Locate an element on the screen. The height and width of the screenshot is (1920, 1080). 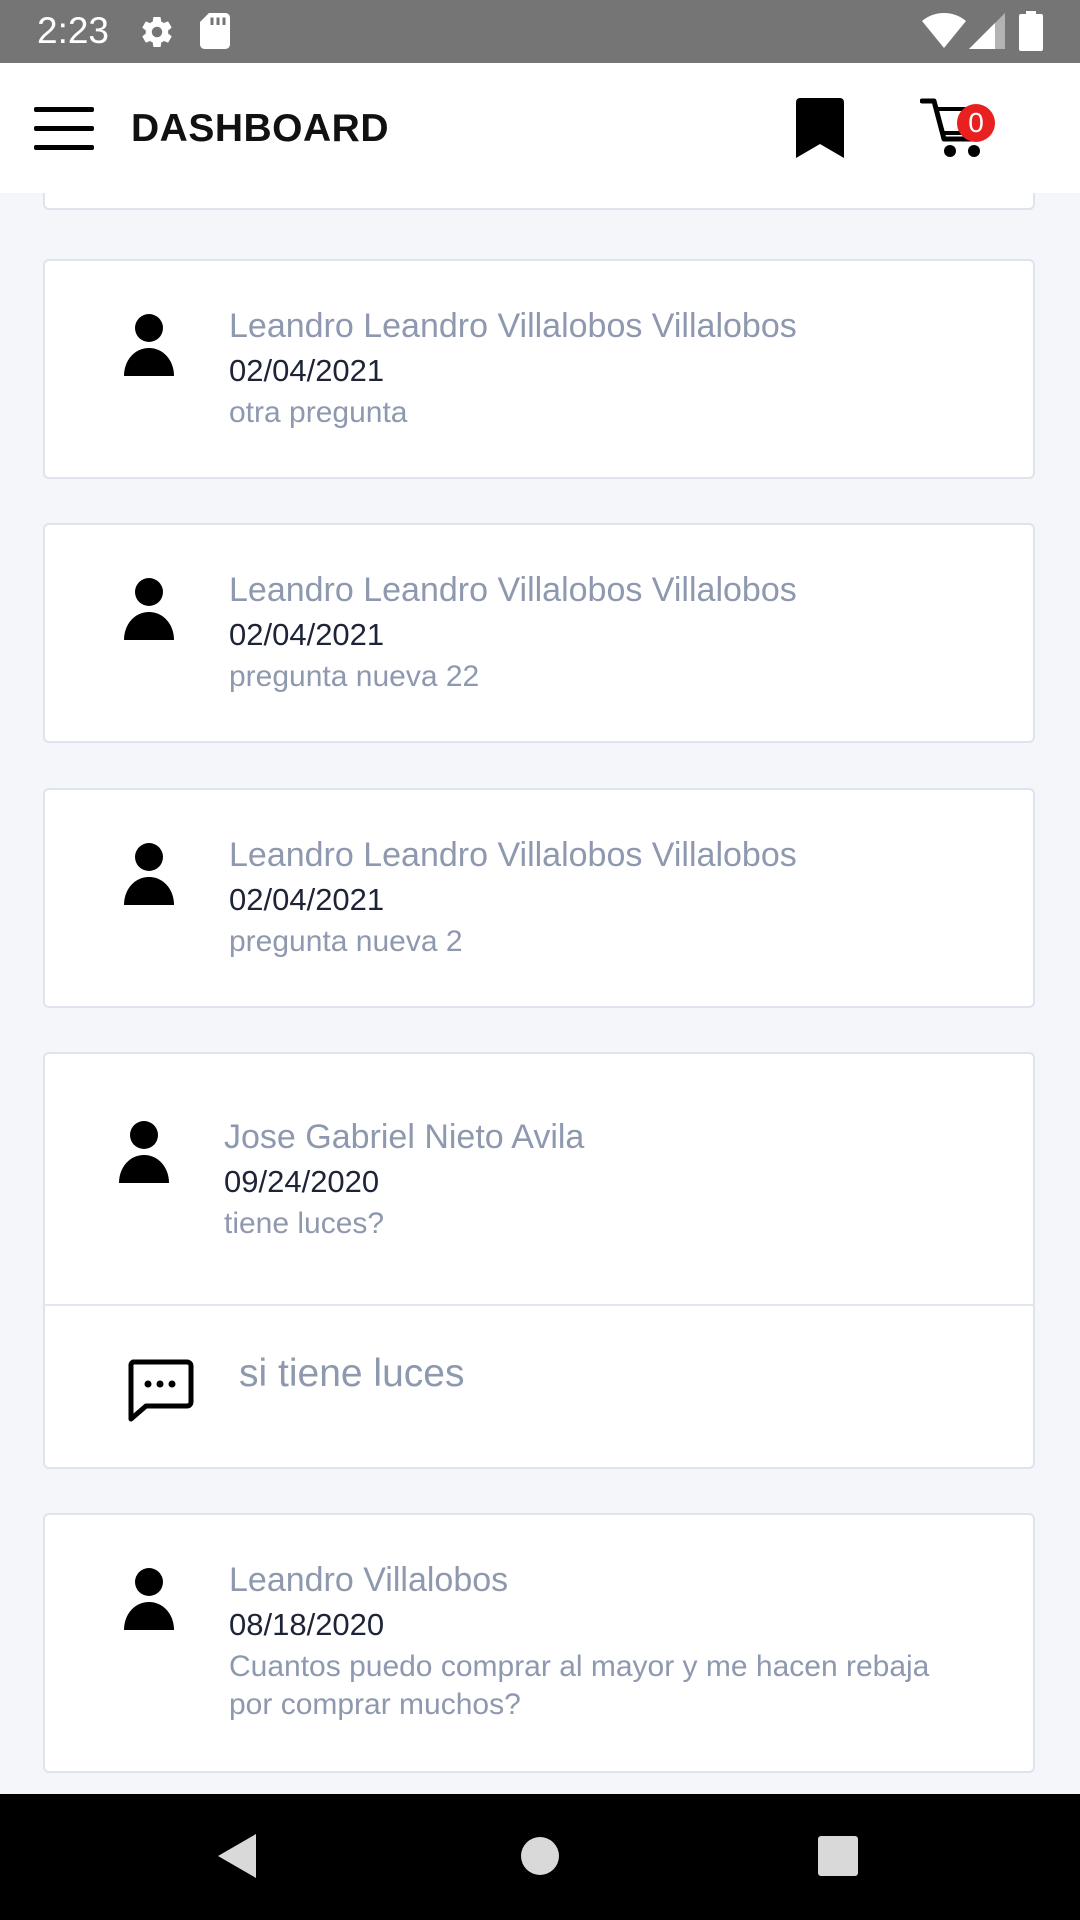
status-time: 2:23 is located at coordinates (73, 30).